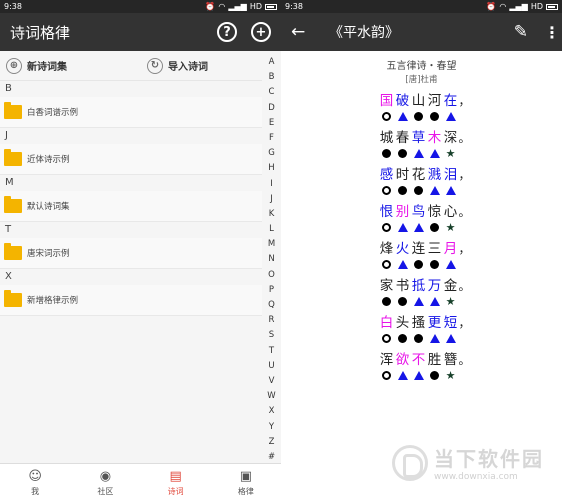 Image resolution: width=562 pixels, height=500 pixels. I want to click on poem-char: 山, so click(418, 101).